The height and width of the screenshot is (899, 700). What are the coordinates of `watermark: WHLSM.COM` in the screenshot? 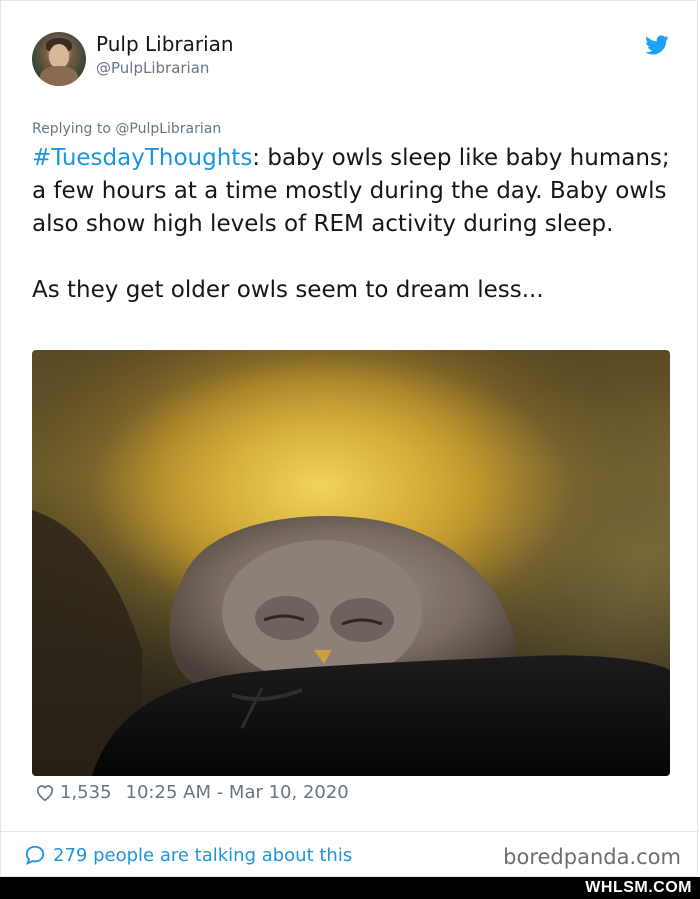 It's located at (638, 887).